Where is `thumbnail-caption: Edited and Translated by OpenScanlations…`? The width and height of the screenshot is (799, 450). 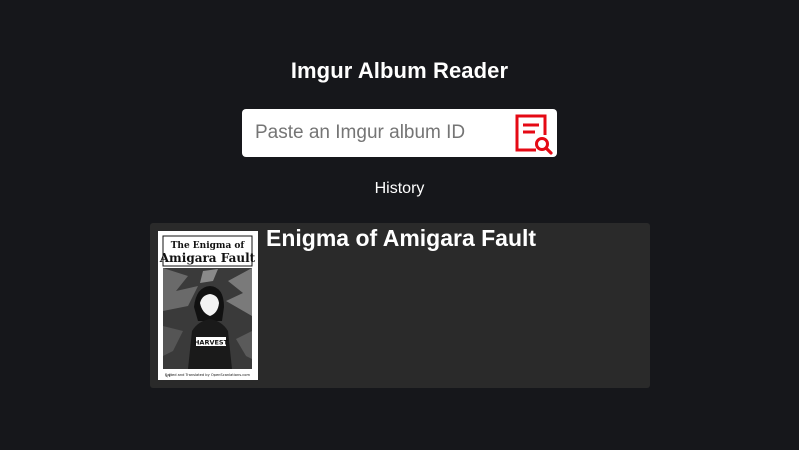
thumbnail-caption: Edited and Translated by OpenScanlations… is located at coordinates (207, 375).